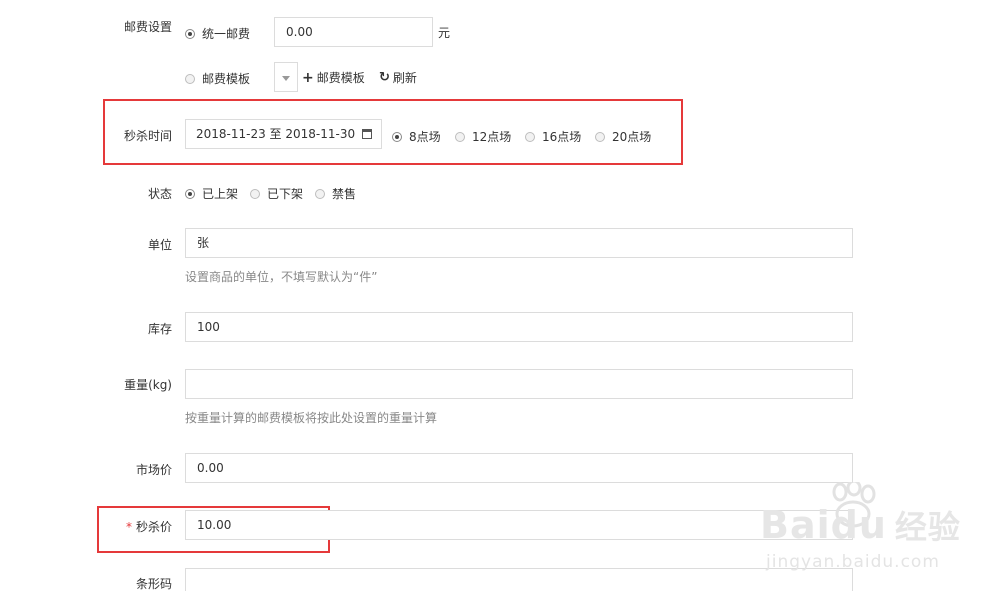 The height and width of the screenshot is (592, 1000). Describe the element at coordinates (153, 470) in the screenshot. I see `market-price-label: 市场价` at that location.